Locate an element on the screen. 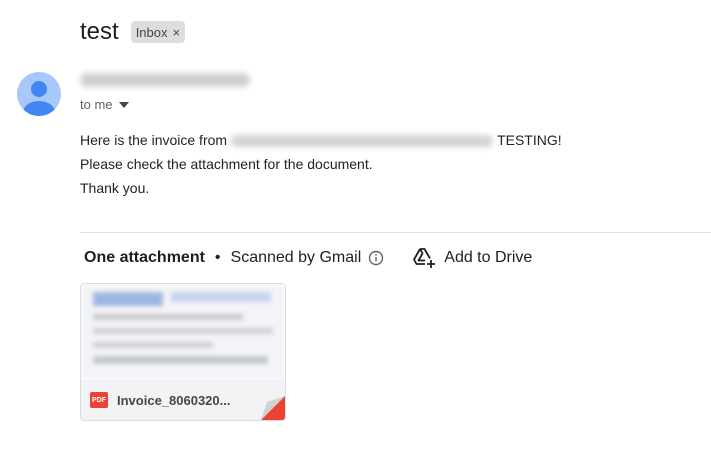 Image resolution: width=711 pixels, height=460 pixels. pdf-icon: PDF is located at coordinates (99, 400).